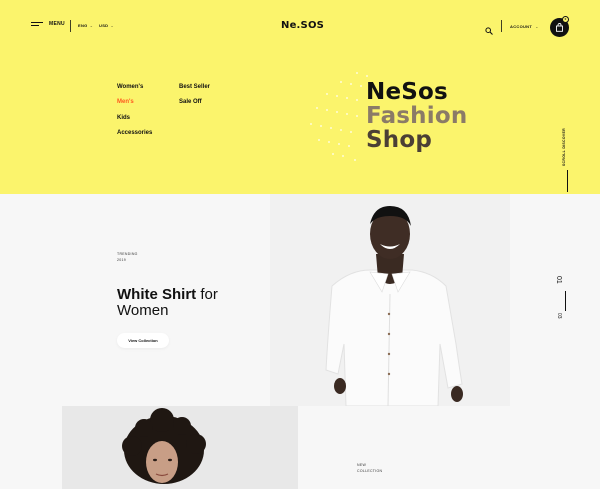  I want to click on account-menu: ACCOUNT ⌄, so click(524, 26).